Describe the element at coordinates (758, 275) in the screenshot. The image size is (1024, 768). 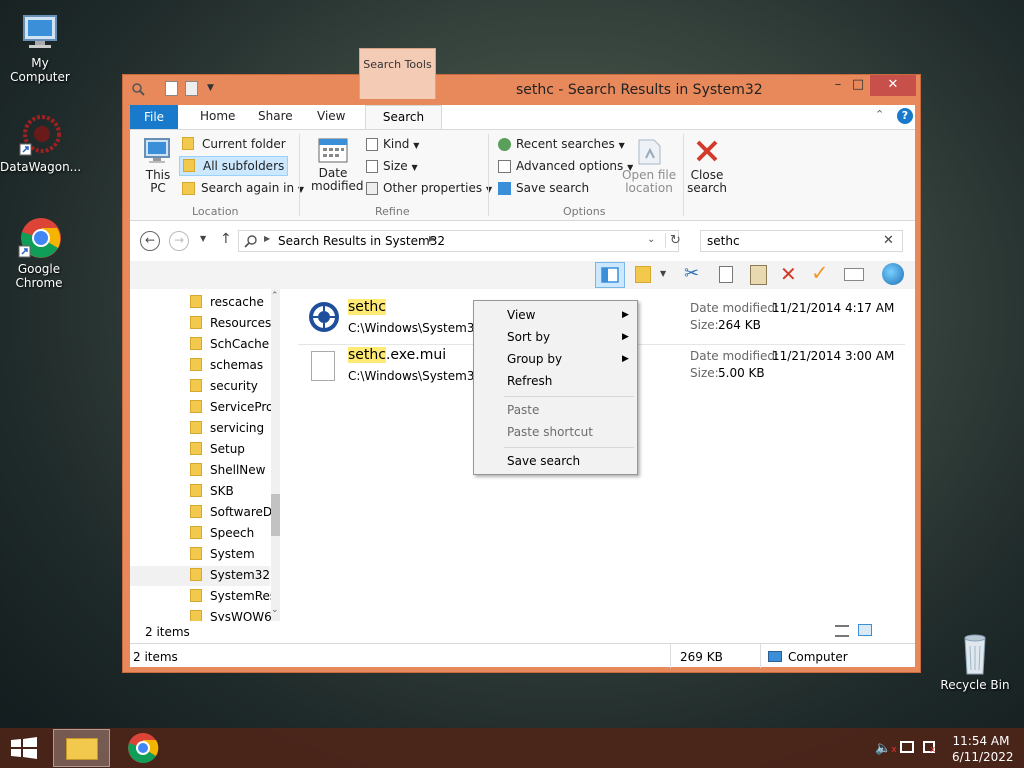
I see `paste-icon` at that location.